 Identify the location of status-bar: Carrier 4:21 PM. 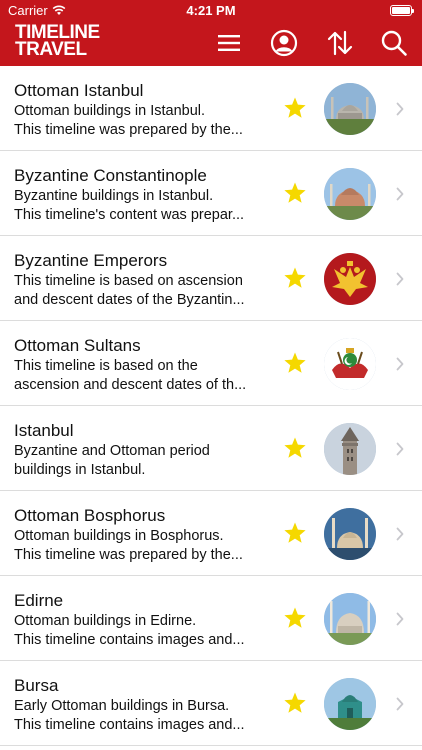
(211, 11).